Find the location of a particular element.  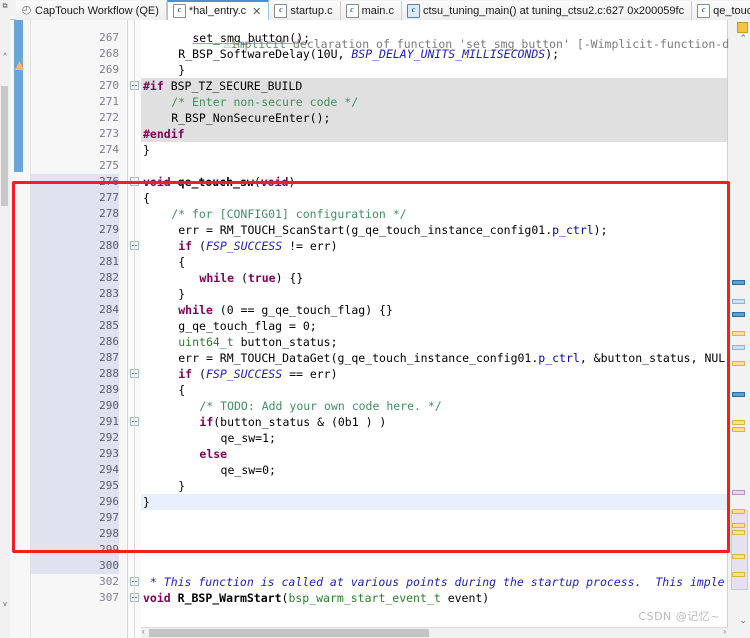

code-token: == err) is located at coordinates (310, 374).